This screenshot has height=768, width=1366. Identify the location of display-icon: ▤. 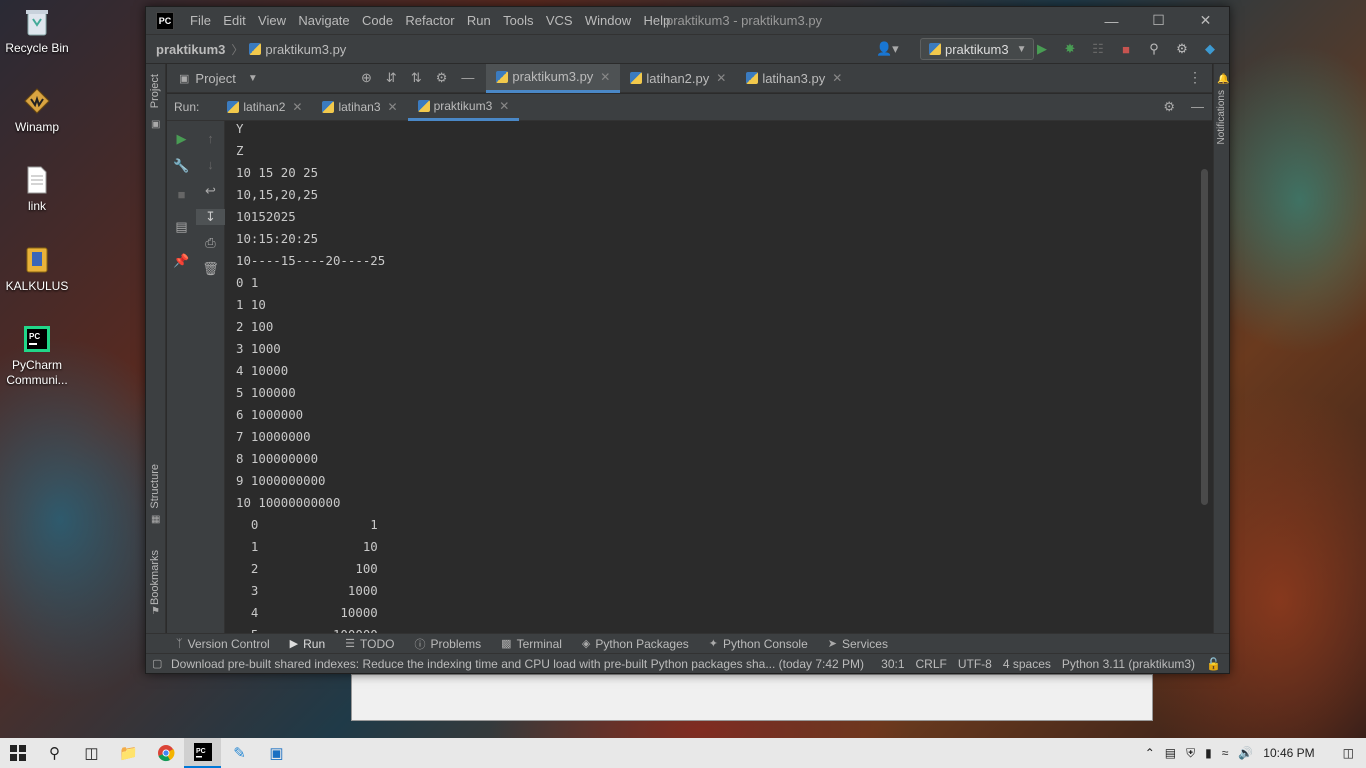
(1170, 753).